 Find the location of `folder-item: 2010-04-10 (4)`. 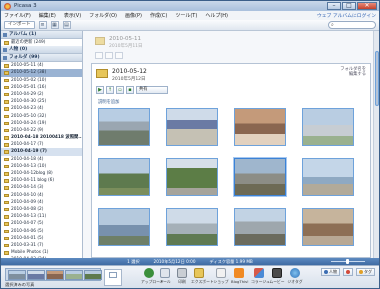

folder-item: 2010-04-10 (4) is located at coordinates (41, 195).